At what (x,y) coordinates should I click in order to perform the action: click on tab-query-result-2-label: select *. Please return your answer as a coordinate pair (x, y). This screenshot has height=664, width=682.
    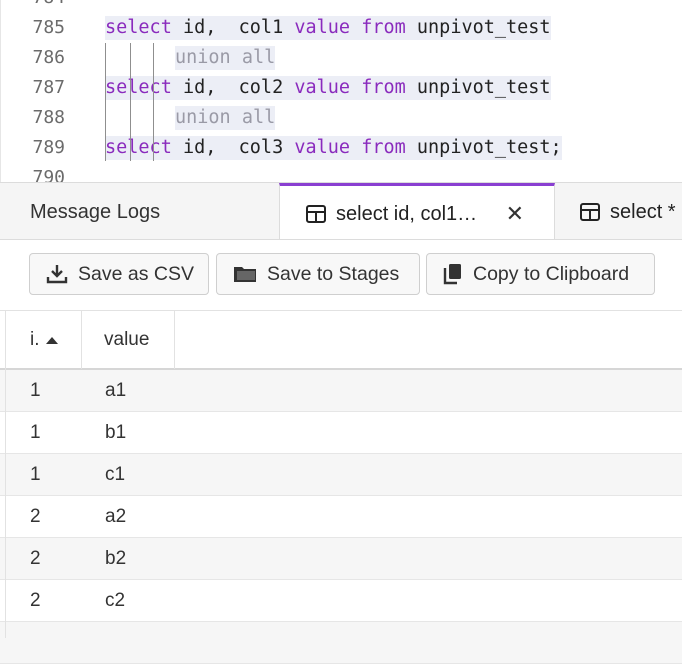
    Looking at the image, I should click on (643, 211).